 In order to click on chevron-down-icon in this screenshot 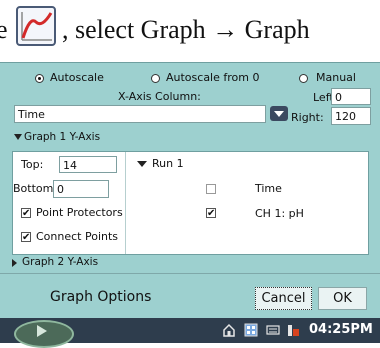, I will do `click(279, 113)`.